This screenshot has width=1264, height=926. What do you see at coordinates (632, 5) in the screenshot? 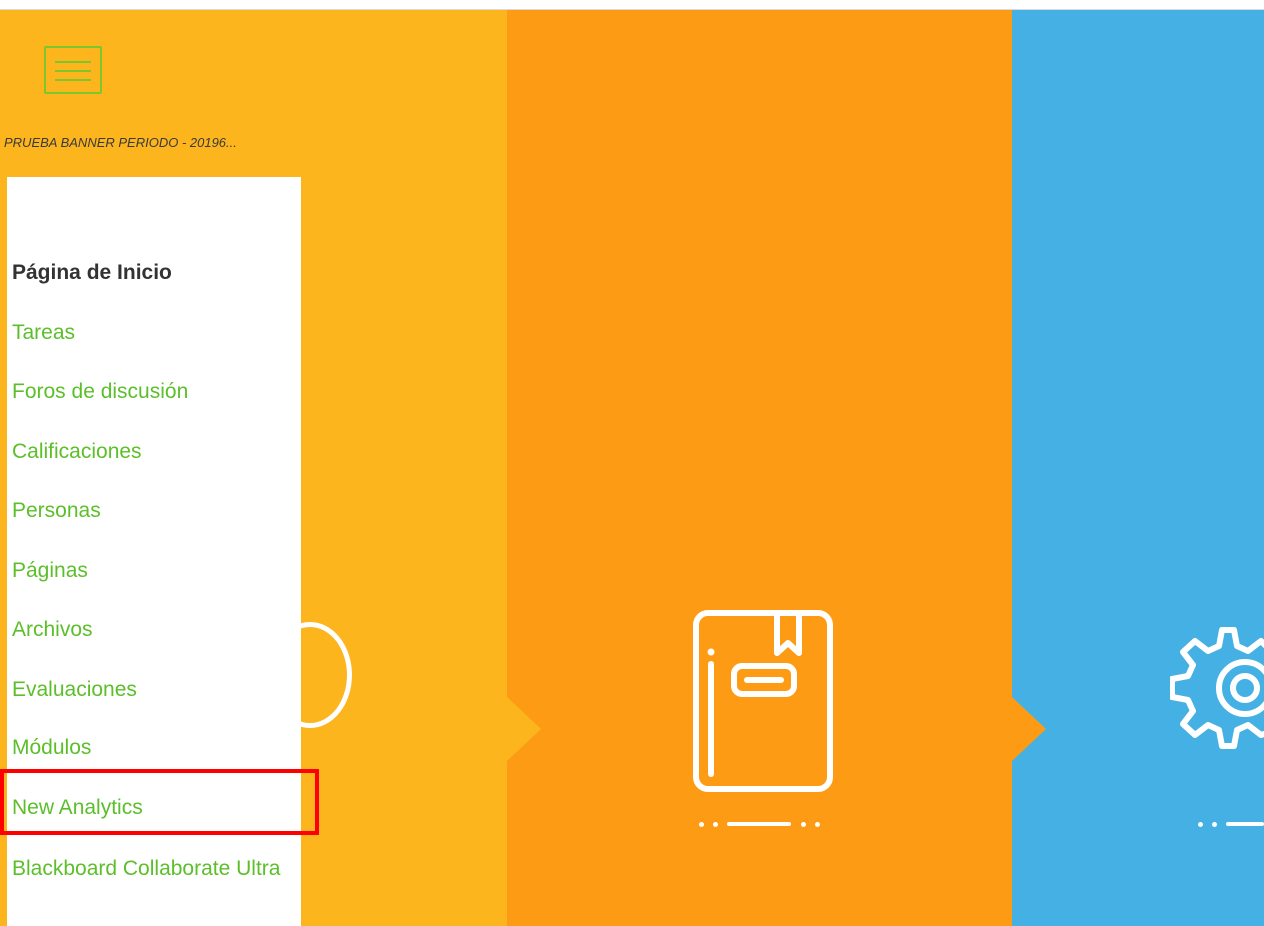
I see `top-border` at bounding box center [632, 5].